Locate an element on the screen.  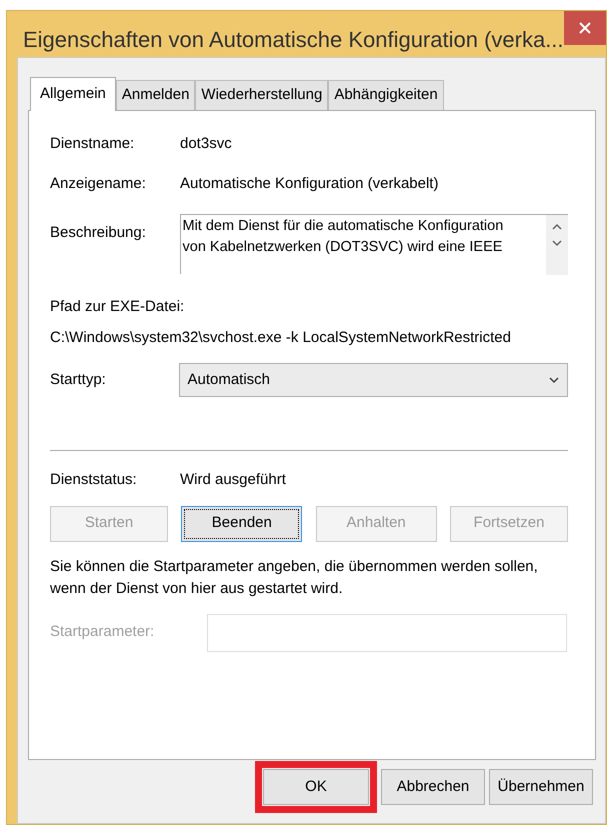
service-button: Beenden is located at coordinates (241, 524).